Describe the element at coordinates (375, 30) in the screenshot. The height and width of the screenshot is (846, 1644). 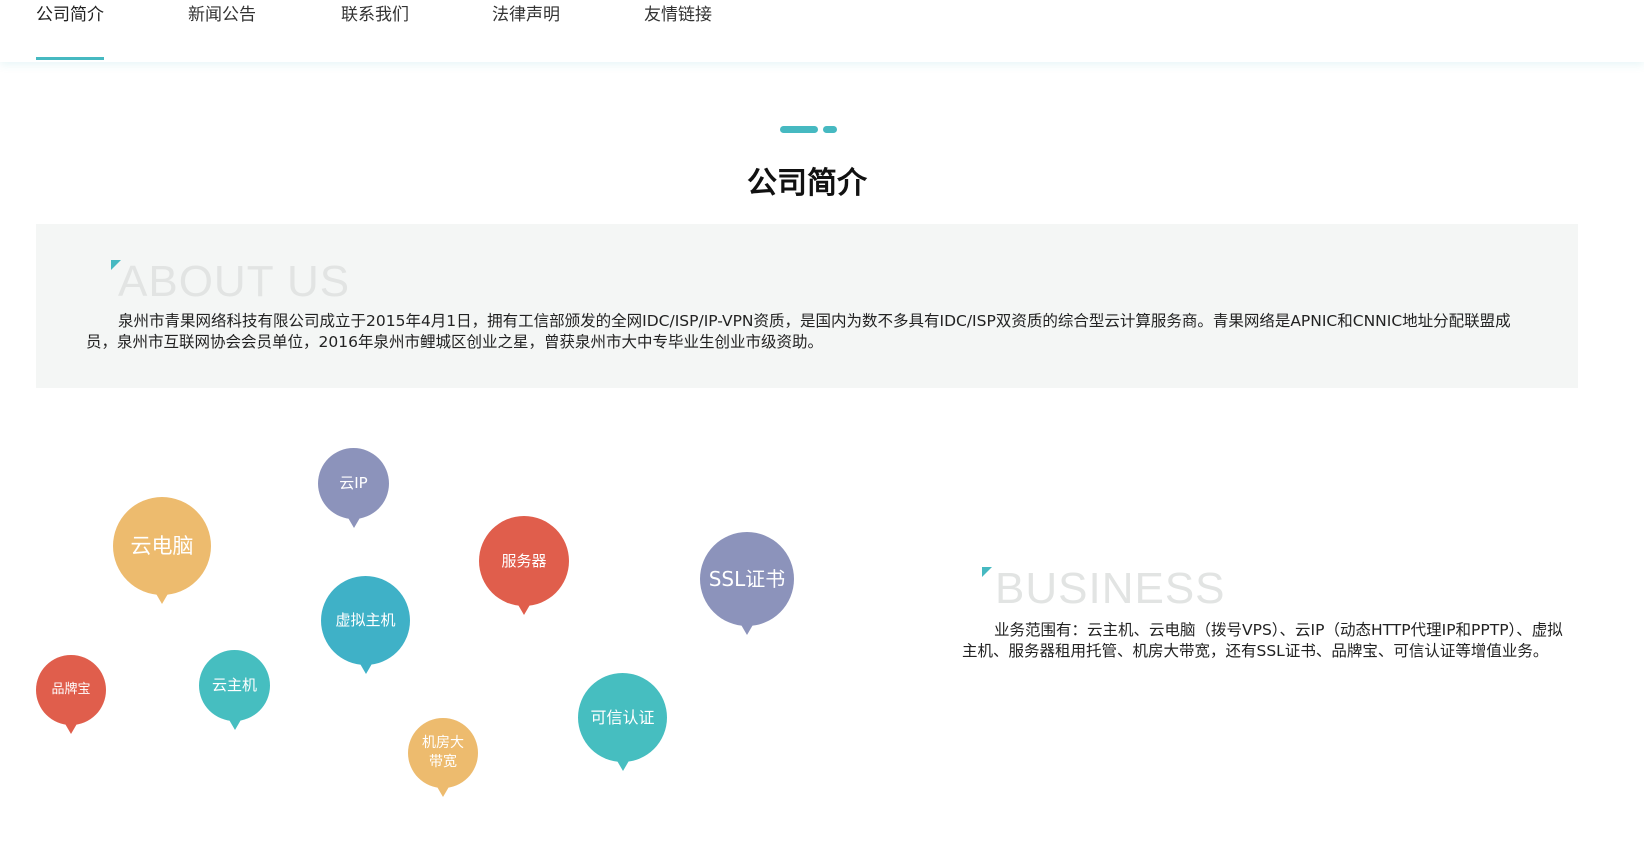
I see `nav-item-contact: 联系我们` at that location.